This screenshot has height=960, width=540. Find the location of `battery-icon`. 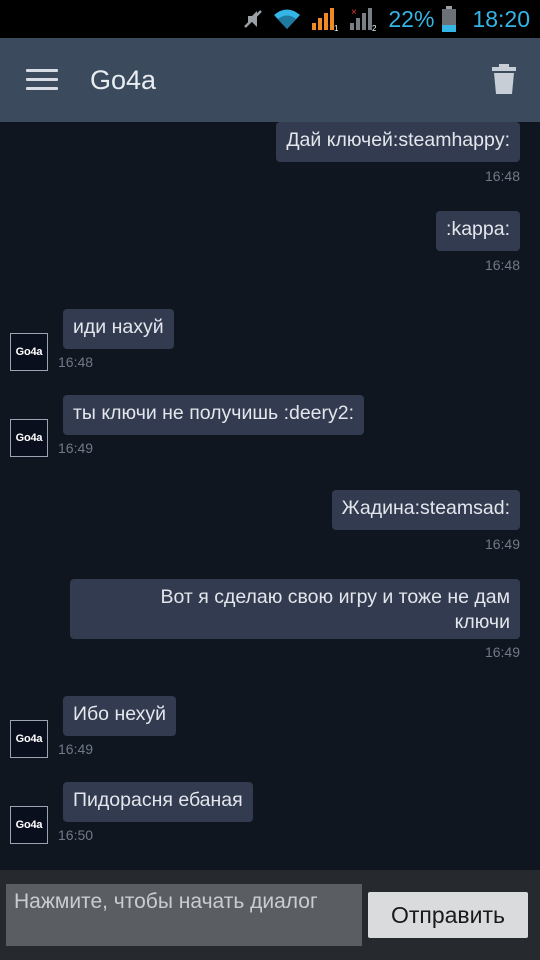

battery-icon is located at coordinates (449, 19).